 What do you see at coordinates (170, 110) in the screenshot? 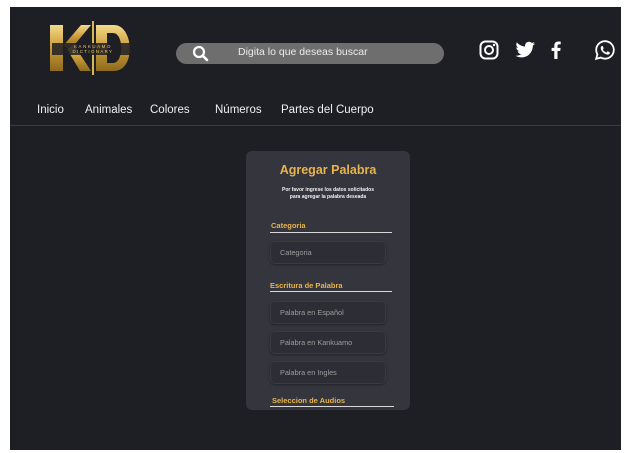
I see `nav-item-colores: Colores` at bounding box center [170, 110].